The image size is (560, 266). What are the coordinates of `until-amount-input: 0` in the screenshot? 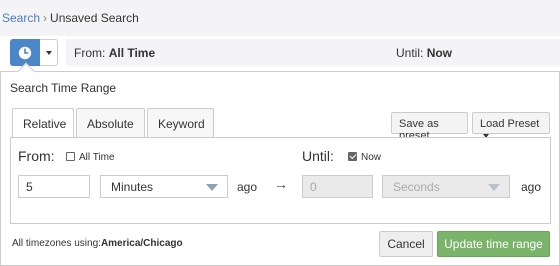 It's located at (337, 186).